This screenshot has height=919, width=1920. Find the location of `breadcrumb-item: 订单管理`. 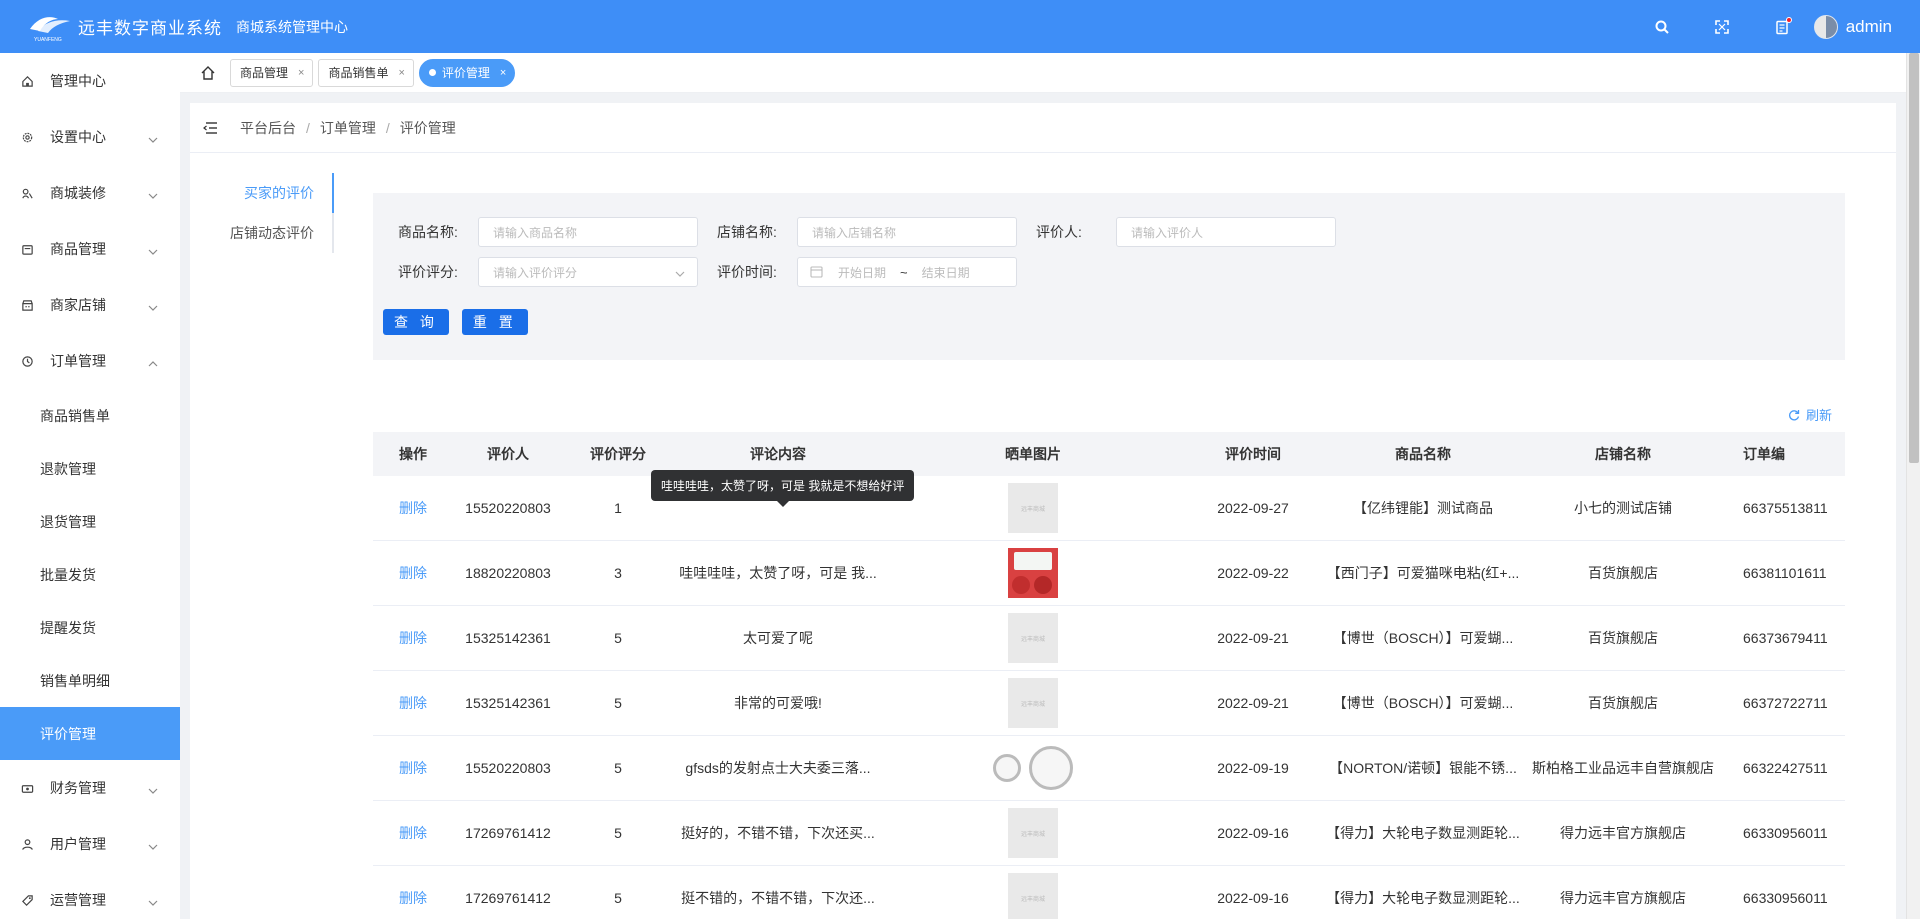

breadcrumb-item: 订单管理 is located at coordinates (348, 128).